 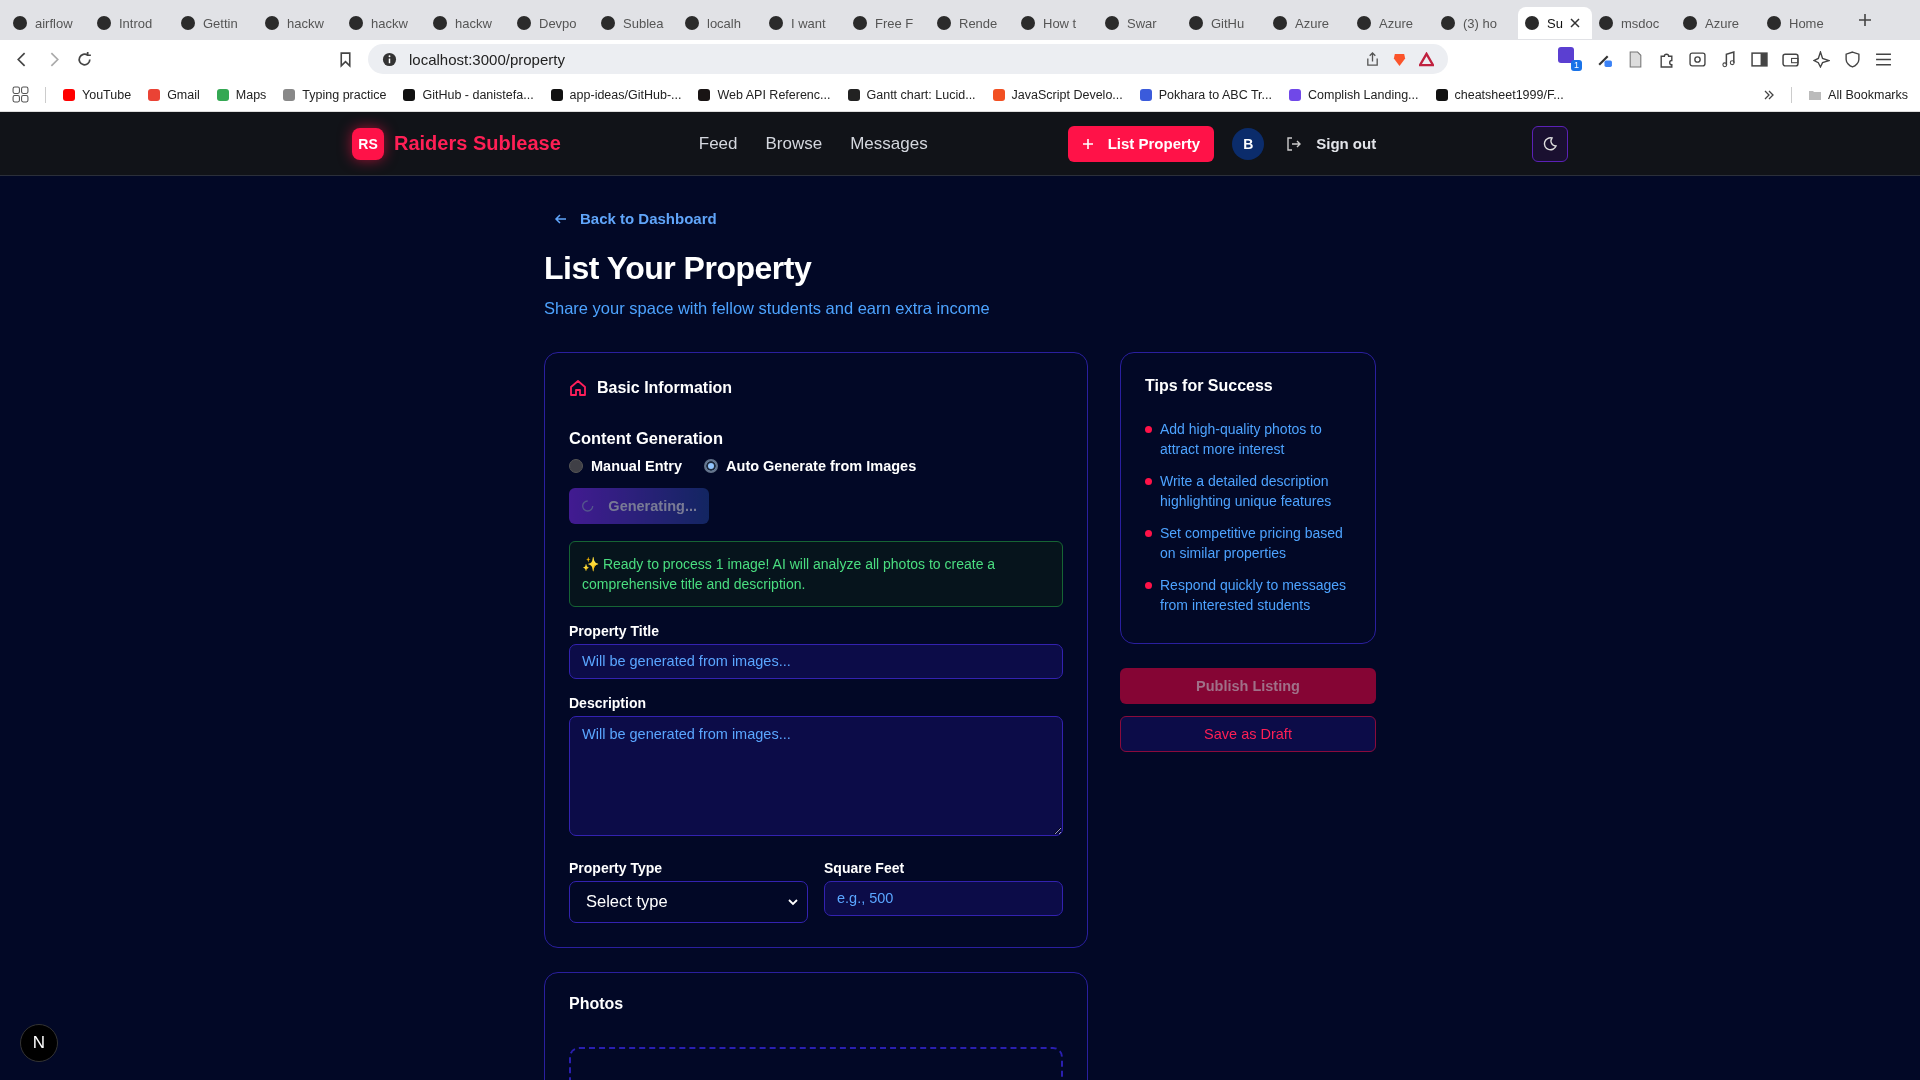 What do you see at coordinates (718, 143) in the screenshot?
I see `nav-link: Feed` at bounding box center [718, 143].